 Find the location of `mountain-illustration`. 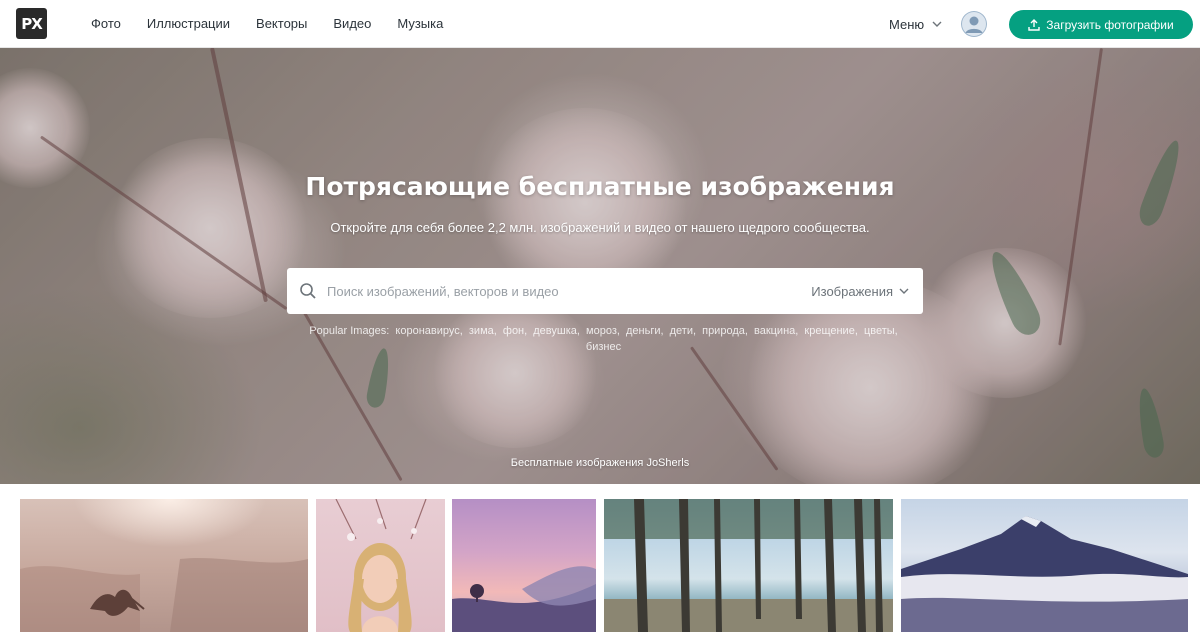

mountain-illustration is located at coordinates (1044, 574).